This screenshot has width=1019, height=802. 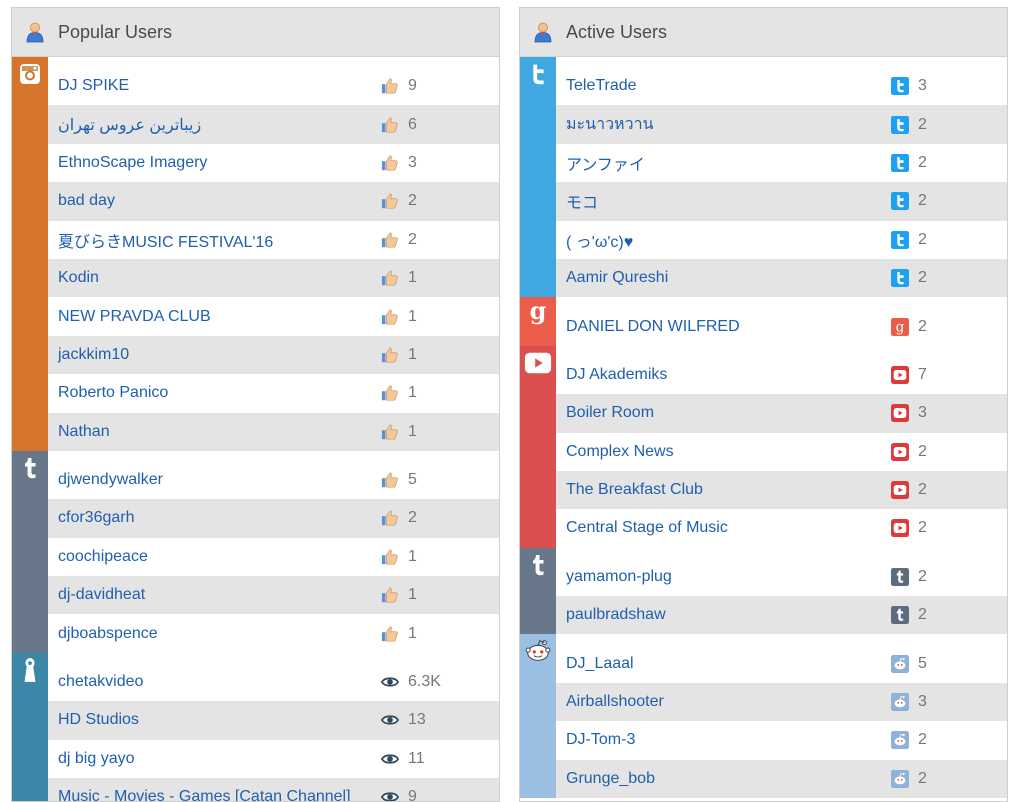 I want to click on user-row: cfor36garh 2, so click(x=273, y=518).